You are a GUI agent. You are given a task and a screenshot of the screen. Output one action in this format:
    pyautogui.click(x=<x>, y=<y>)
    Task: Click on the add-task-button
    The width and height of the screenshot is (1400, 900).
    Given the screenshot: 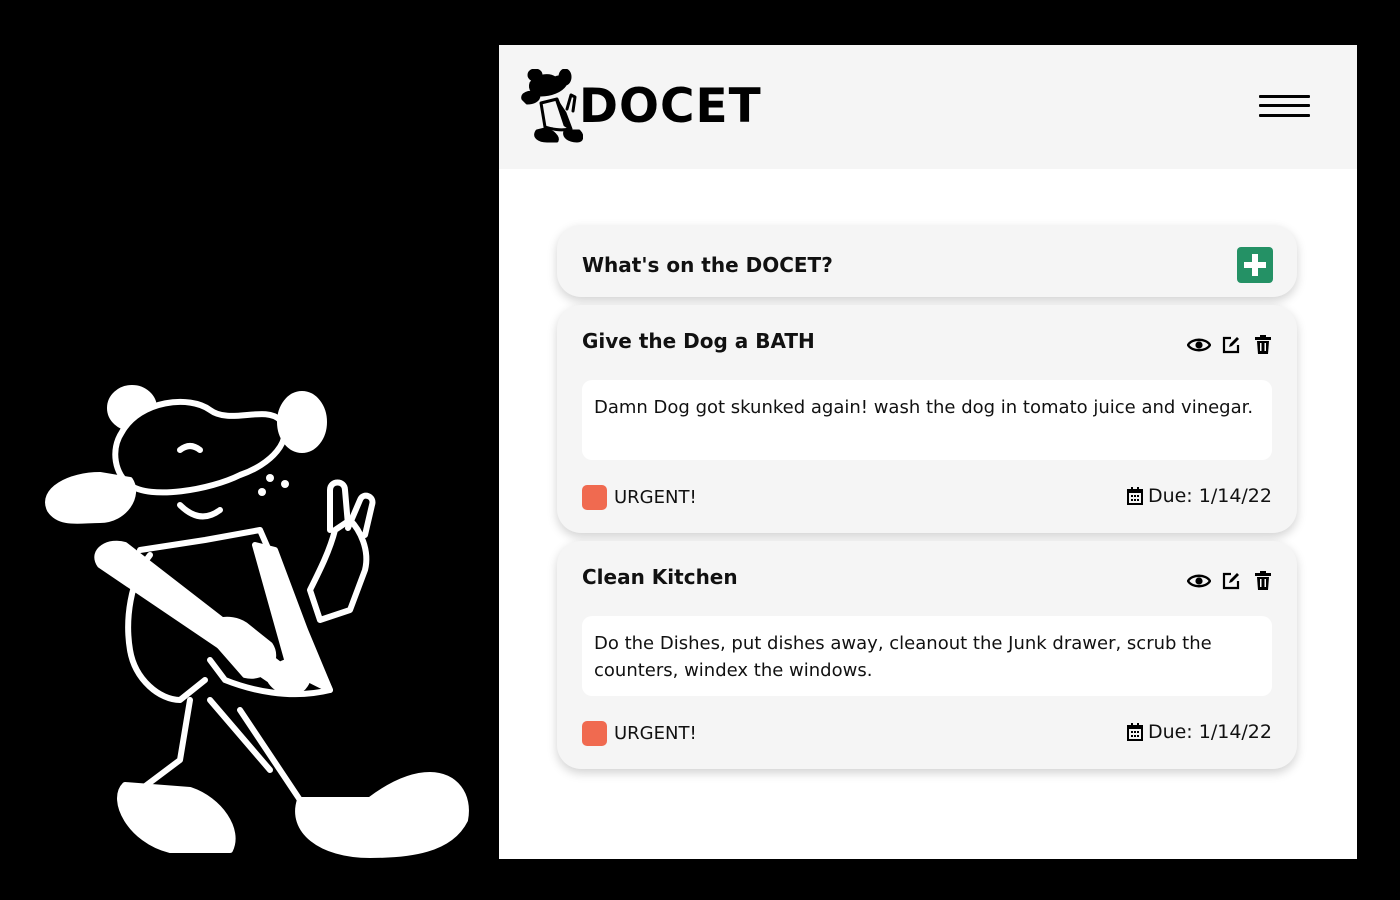 What is the action you would take?
    pyautogui.click(x=1255, y=265)
    